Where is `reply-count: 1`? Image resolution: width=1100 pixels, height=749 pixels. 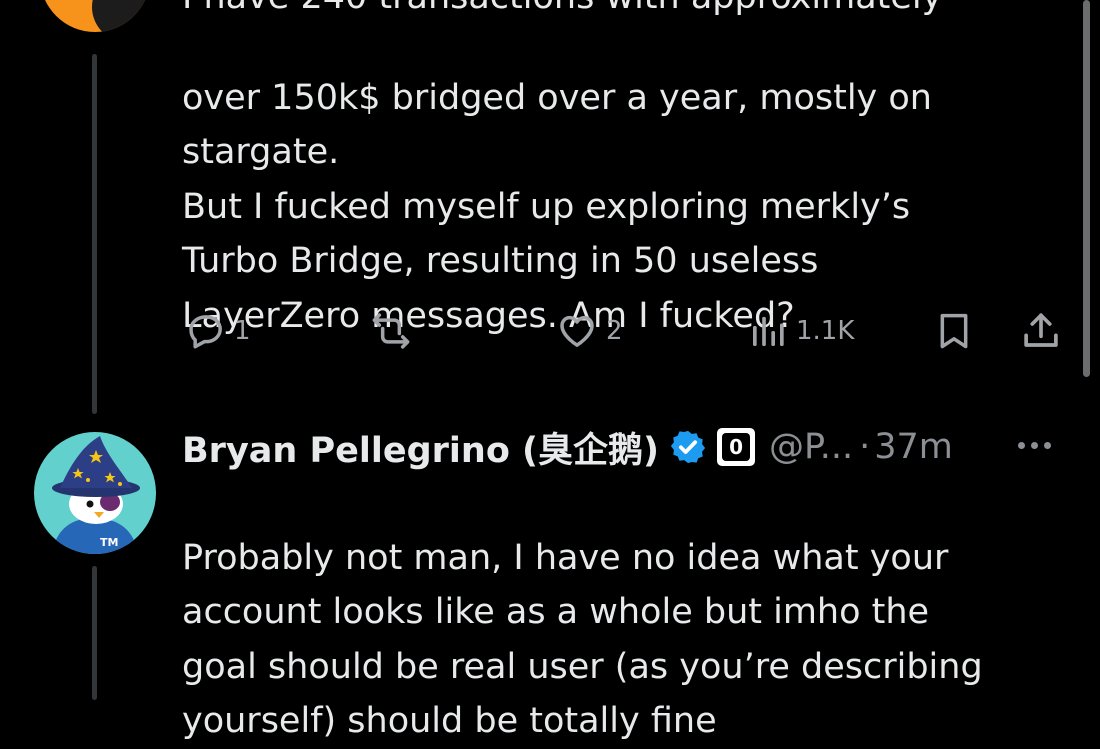 reply-count: 1 is located at coordinates (242, 331).